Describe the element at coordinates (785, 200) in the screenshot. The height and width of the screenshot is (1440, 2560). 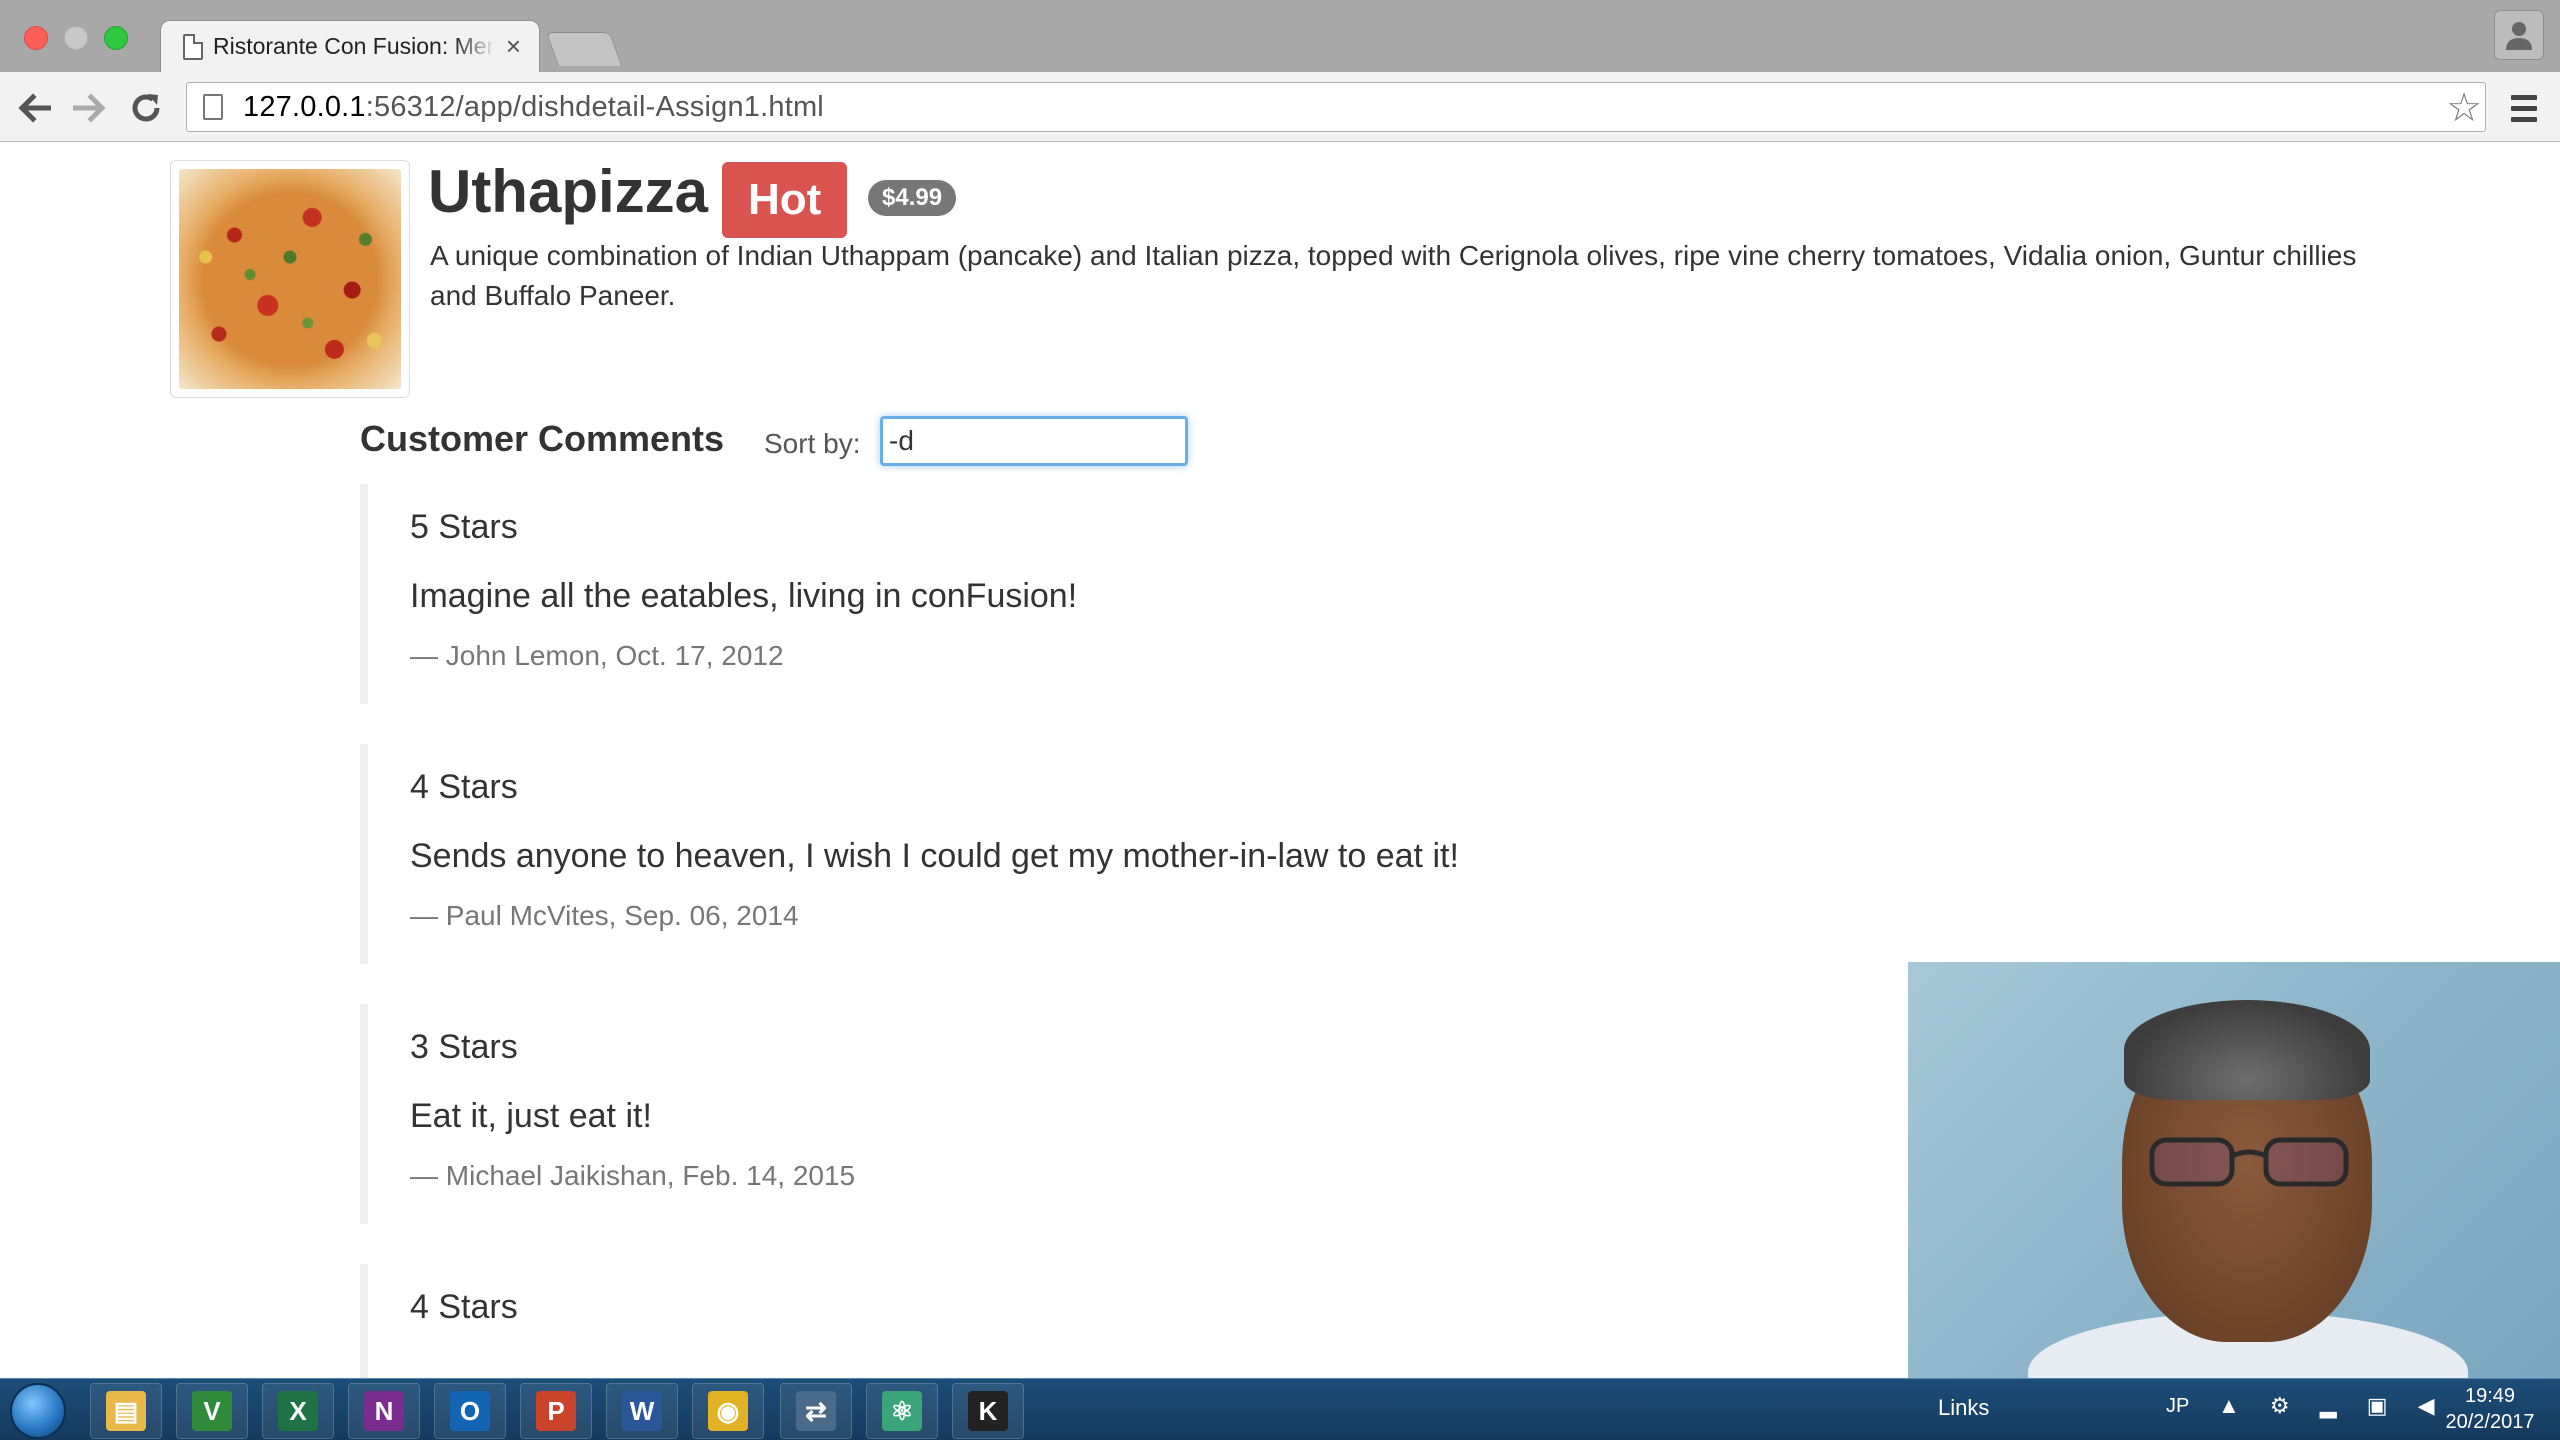
I see `hot-label-badge: Hot` at that location.